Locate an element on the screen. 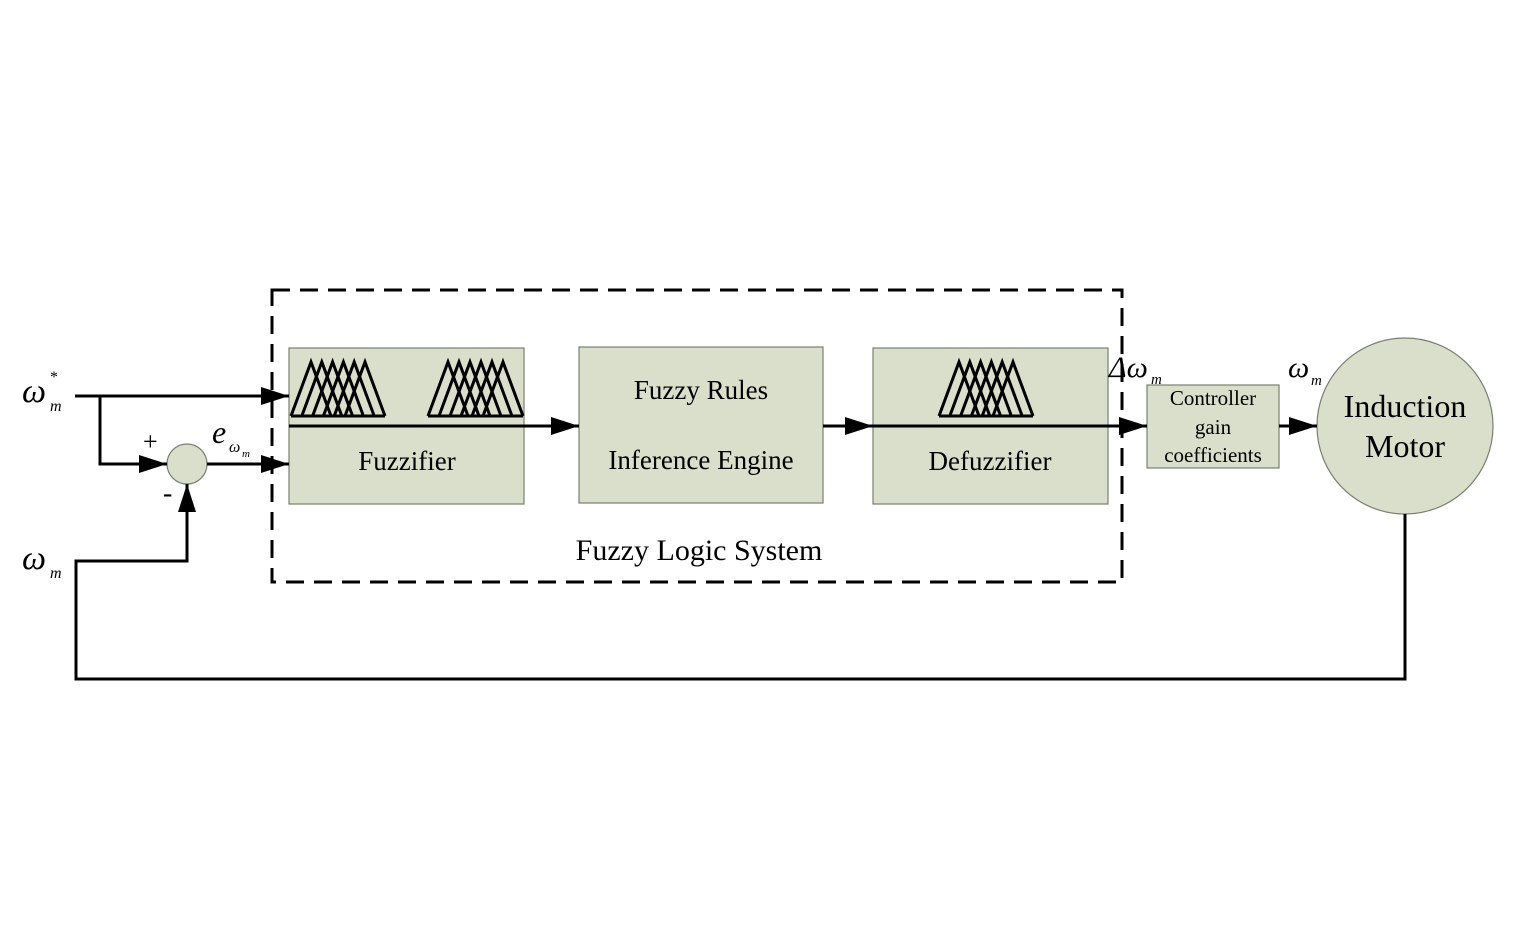 This screenshot has width=1524, height=934. output-speed-label: ω is located at coordinates (1298, 367).